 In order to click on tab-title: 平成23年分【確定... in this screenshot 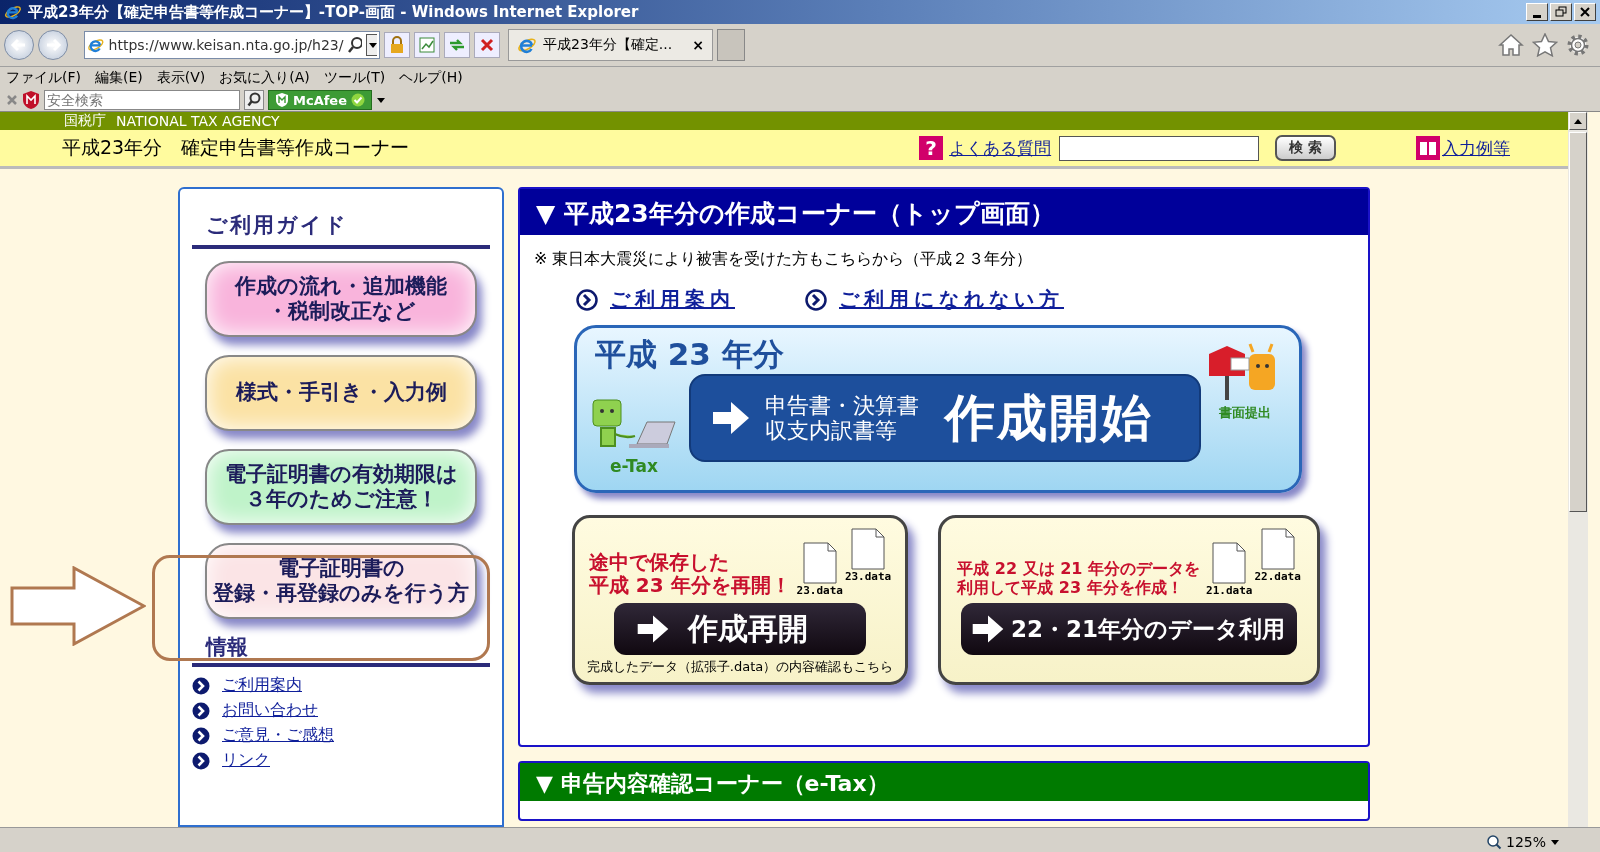, I will do `click(608, 45)`.